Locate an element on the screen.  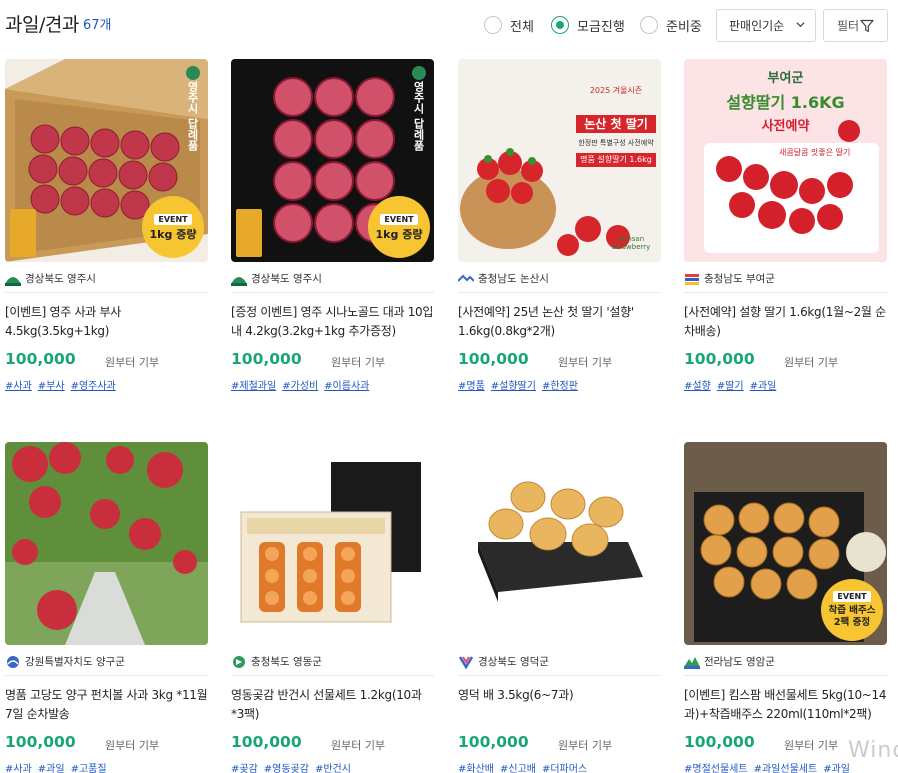
dried-persimmon-set-illustration is located at coordinates (332, 543).